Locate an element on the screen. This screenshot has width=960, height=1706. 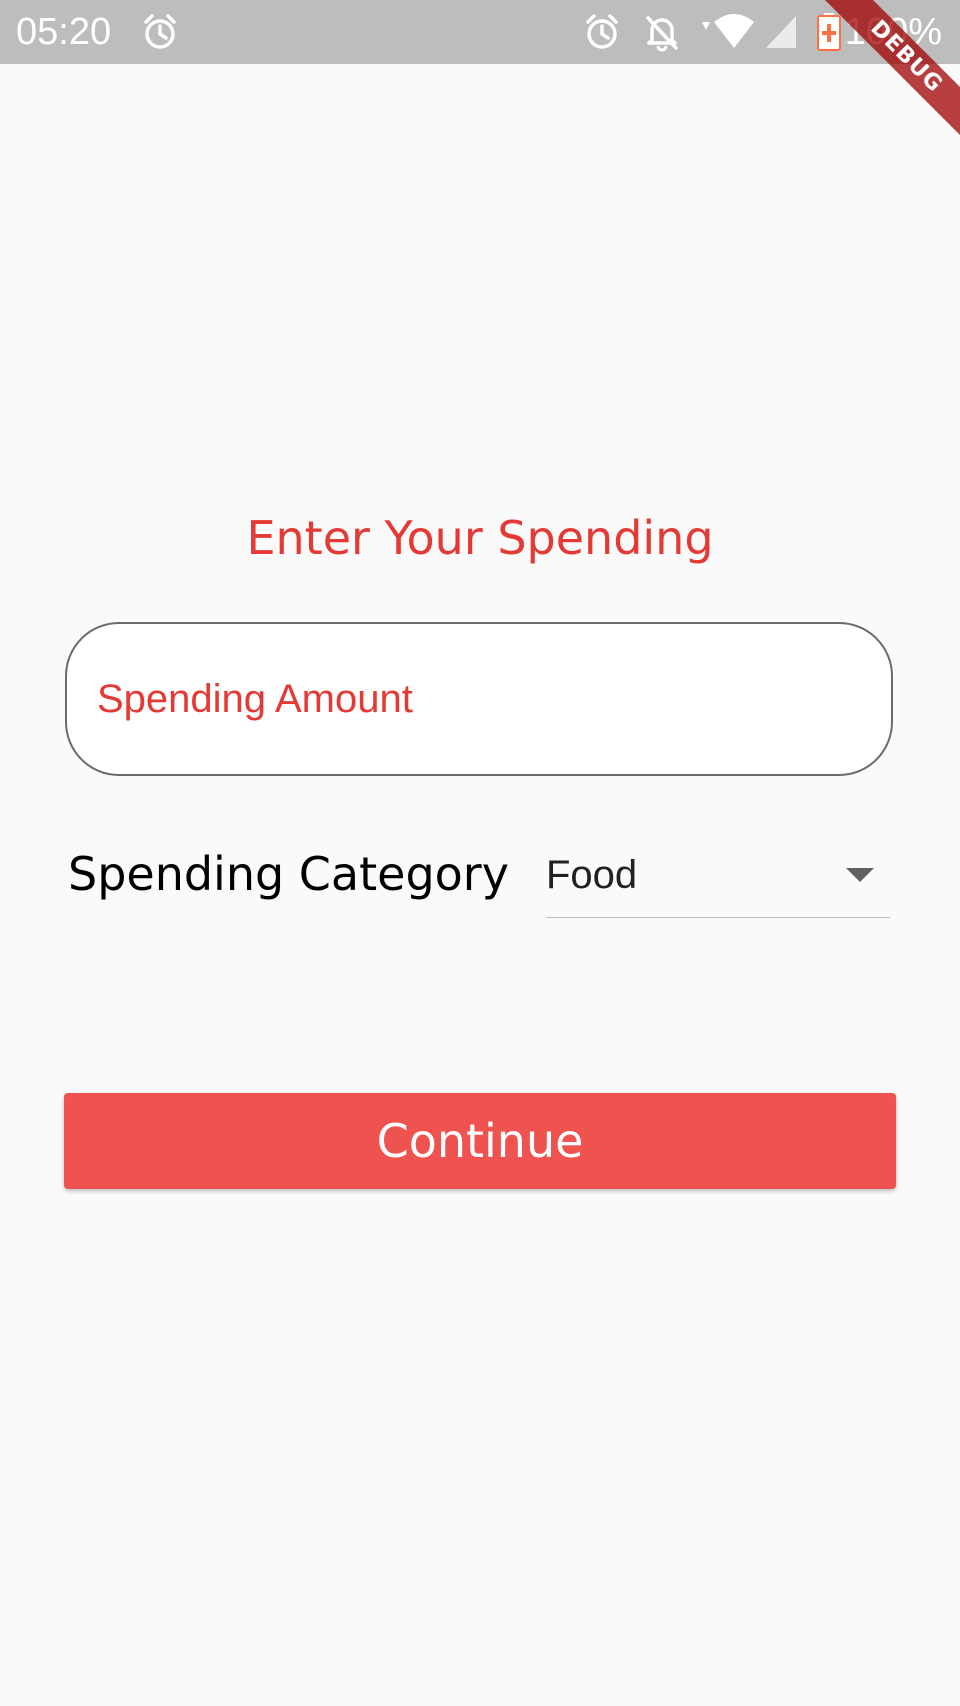
spending-category-dropdown: Food is located at coordinates (718, 880).